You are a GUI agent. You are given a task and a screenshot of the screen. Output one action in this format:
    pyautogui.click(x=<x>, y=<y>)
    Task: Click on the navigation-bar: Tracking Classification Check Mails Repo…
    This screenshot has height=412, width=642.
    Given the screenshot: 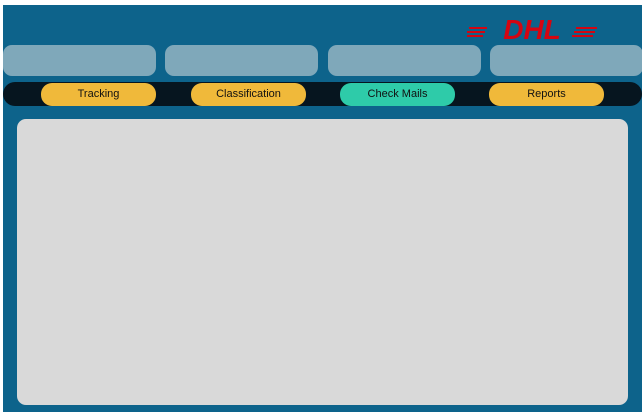 What is the action you would take?
    pyautogui.click(x=322, y=94)
    